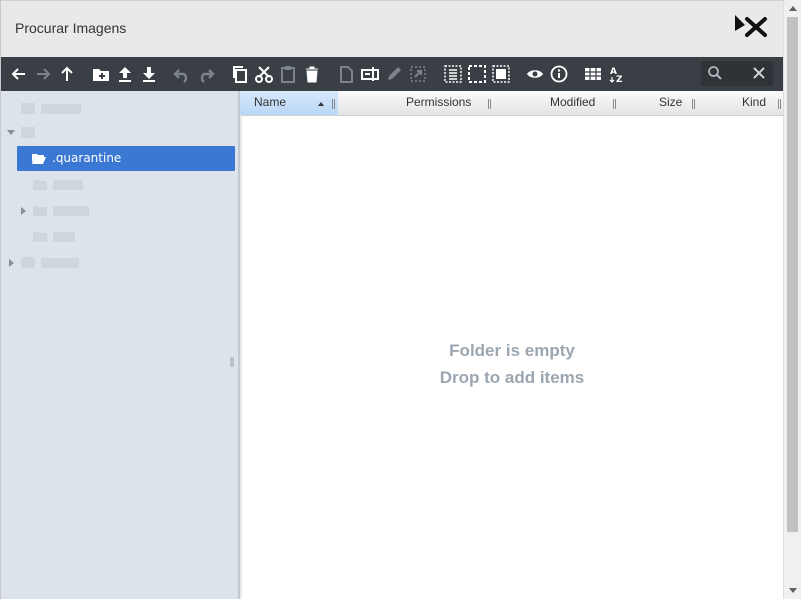 This screenshot has height=599, width=801. What do you see at coordinates (715, 73) in the screenshot?
I see `search-icon` at bounding box center [715, 73].